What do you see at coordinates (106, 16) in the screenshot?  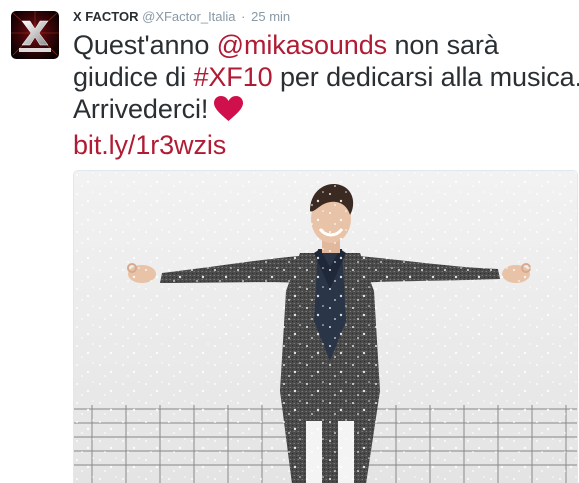 I see `author-name: X FACTOR` at bounding box center [106, 16].